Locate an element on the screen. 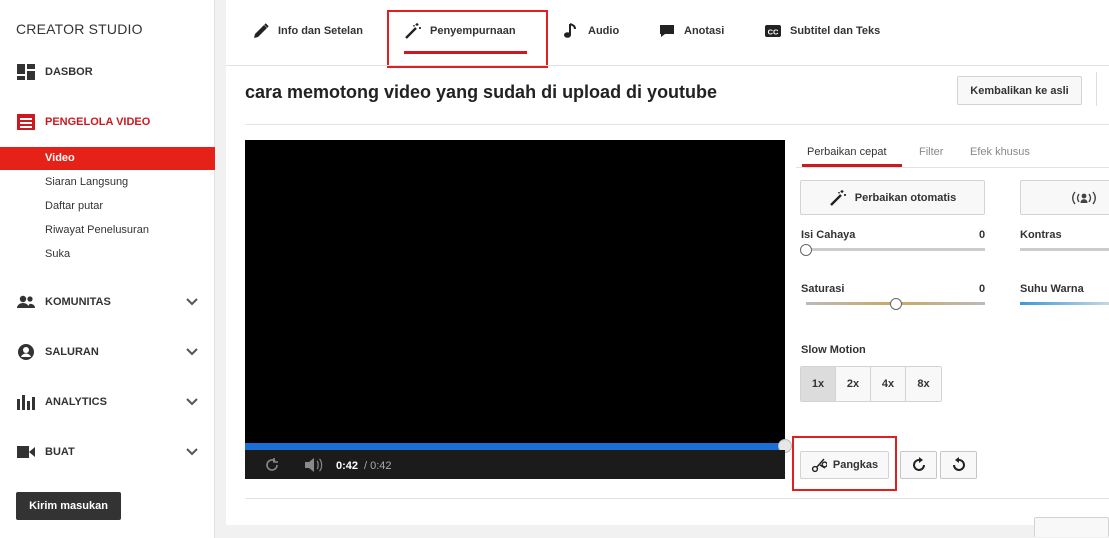  nav-item-saluran: SALURAN is located at coordinates (107, 352).